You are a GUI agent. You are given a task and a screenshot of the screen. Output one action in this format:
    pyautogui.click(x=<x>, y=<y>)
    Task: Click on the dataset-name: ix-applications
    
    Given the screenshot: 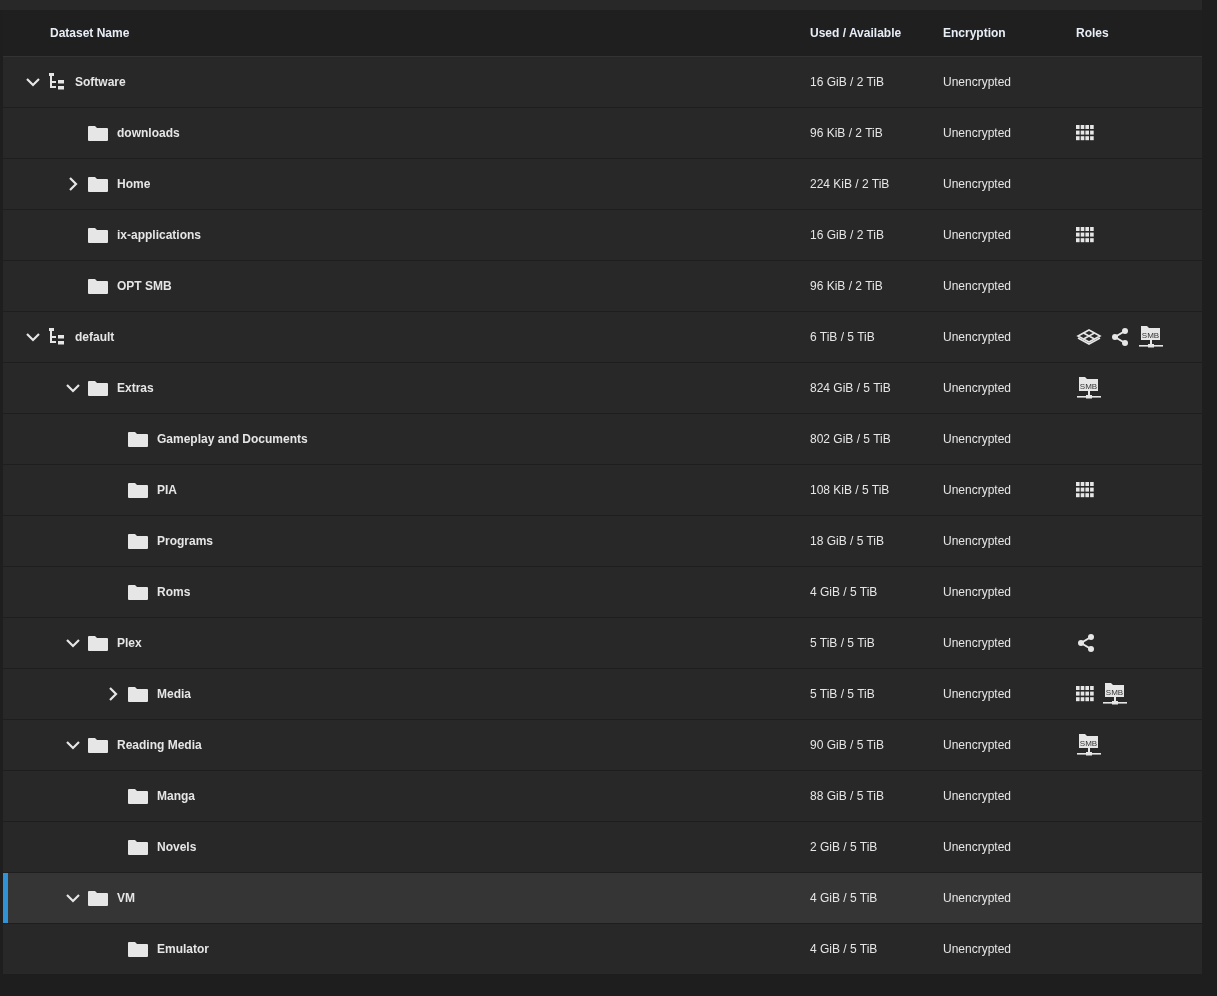 What is the action you would take?
    pyautogui.click(x=159, y=235)
    